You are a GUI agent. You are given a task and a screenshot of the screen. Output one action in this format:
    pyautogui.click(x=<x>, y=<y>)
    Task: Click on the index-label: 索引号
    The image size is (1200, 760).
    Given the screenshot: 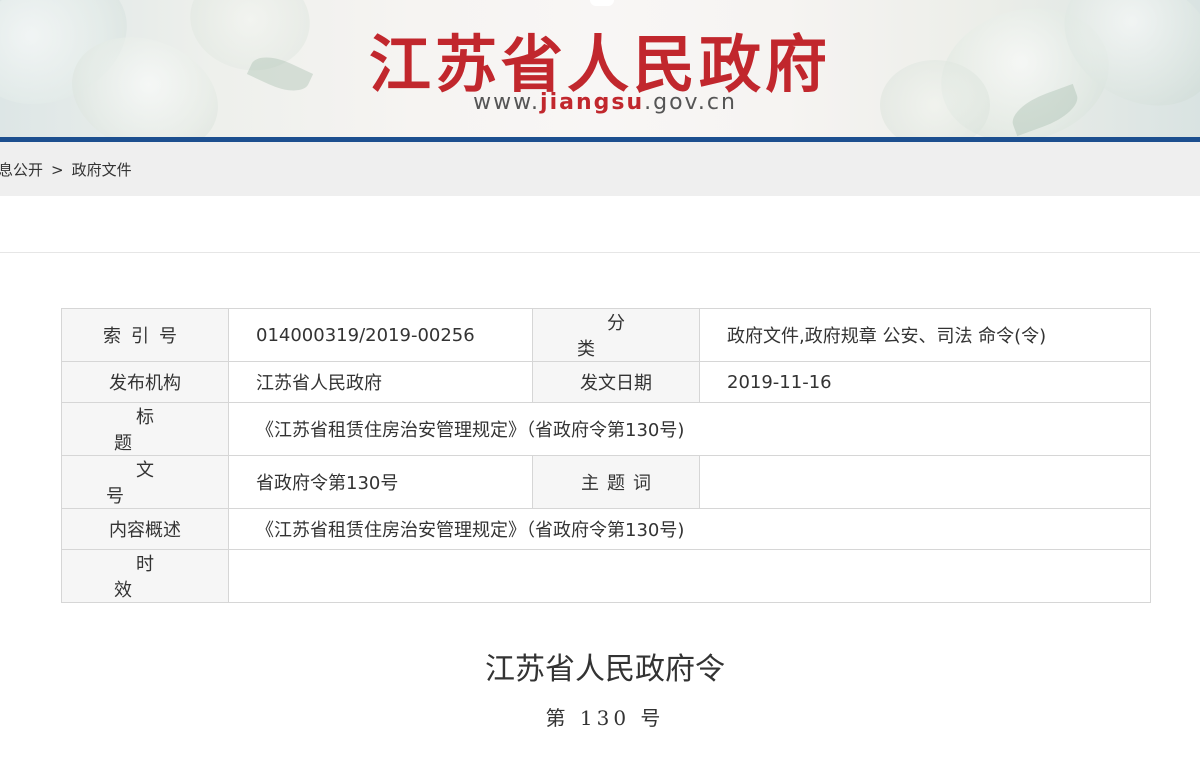 What is the action you would take?
    pyautogui.click(x=145, y=336)
    